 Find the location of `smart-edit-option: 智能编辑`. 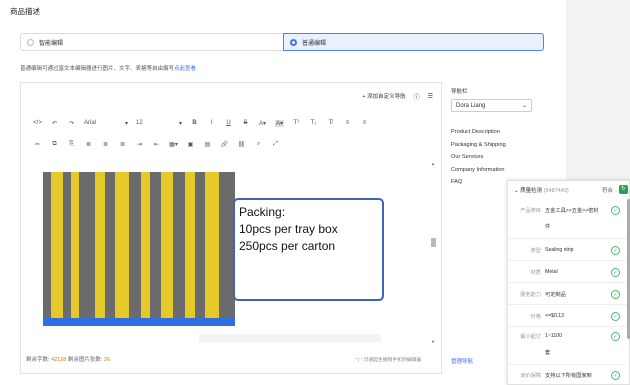

smart-edit-option: 智能编辑 is located at coordinates (152, 42).